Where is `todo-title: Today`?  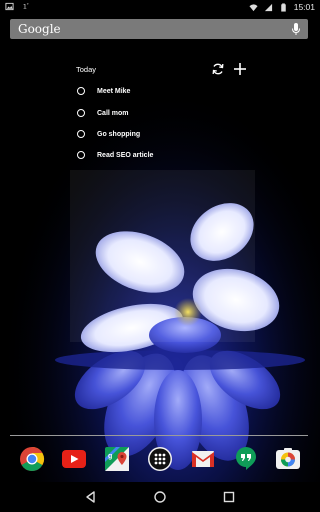
todo-title: Today is located at coordinates (86, 69).